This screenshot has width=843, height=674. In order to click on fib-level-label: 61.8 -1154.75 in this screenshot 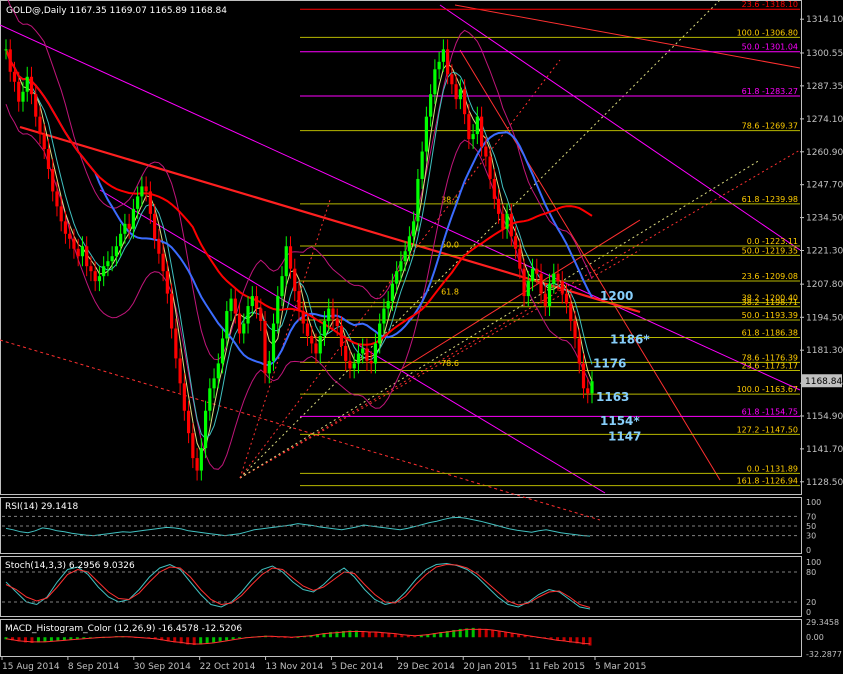, I will do `click(770, 411)`.